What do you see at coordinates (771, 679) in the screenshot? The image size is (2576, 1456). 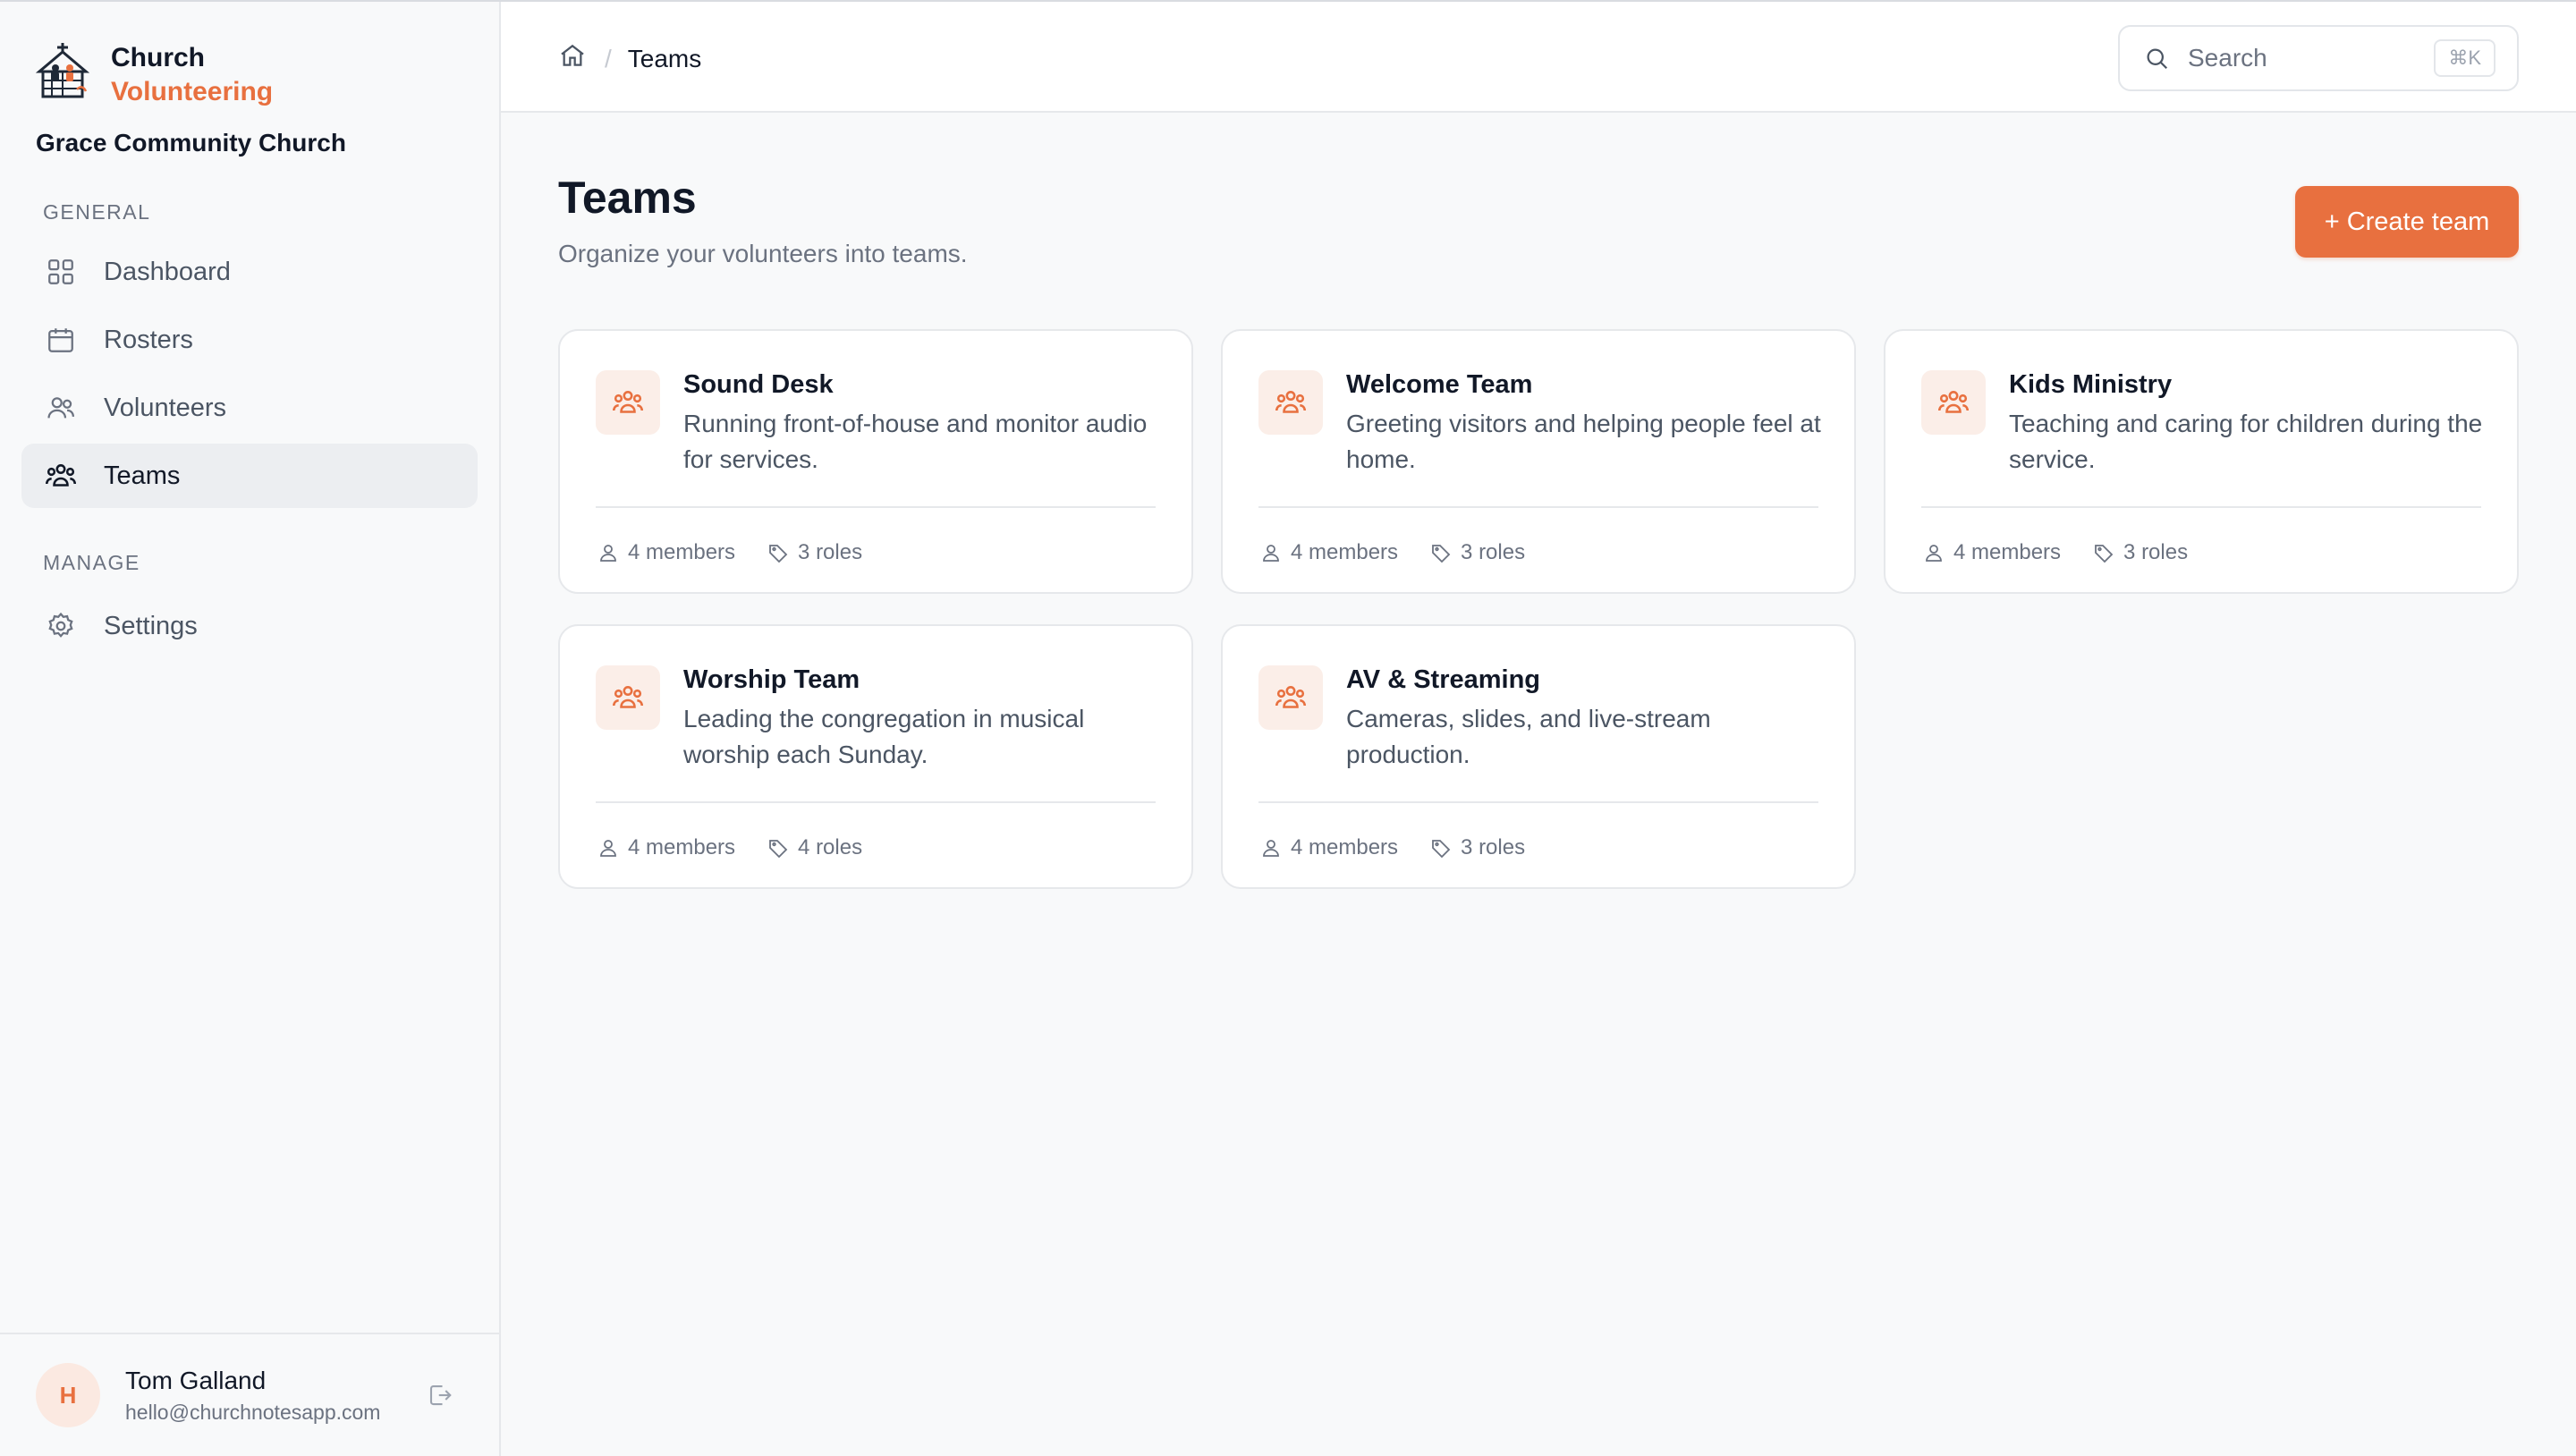 I see `team-name: Worship Team` at bounding box center [771, 679].